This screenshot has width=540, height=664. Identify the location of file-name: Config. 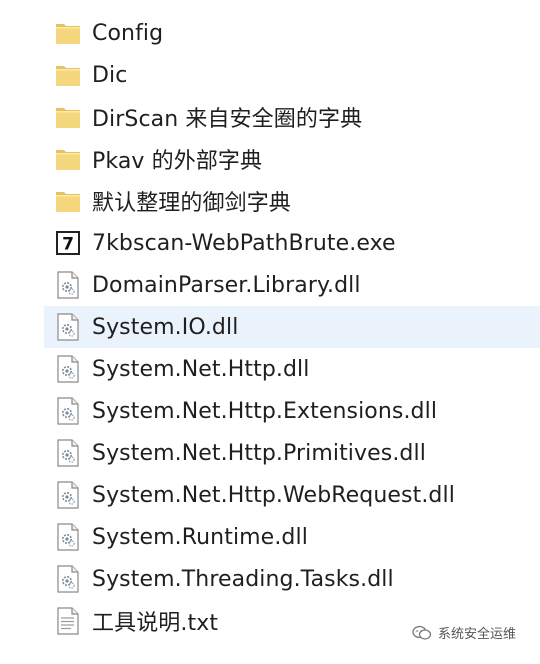
(128, 33).